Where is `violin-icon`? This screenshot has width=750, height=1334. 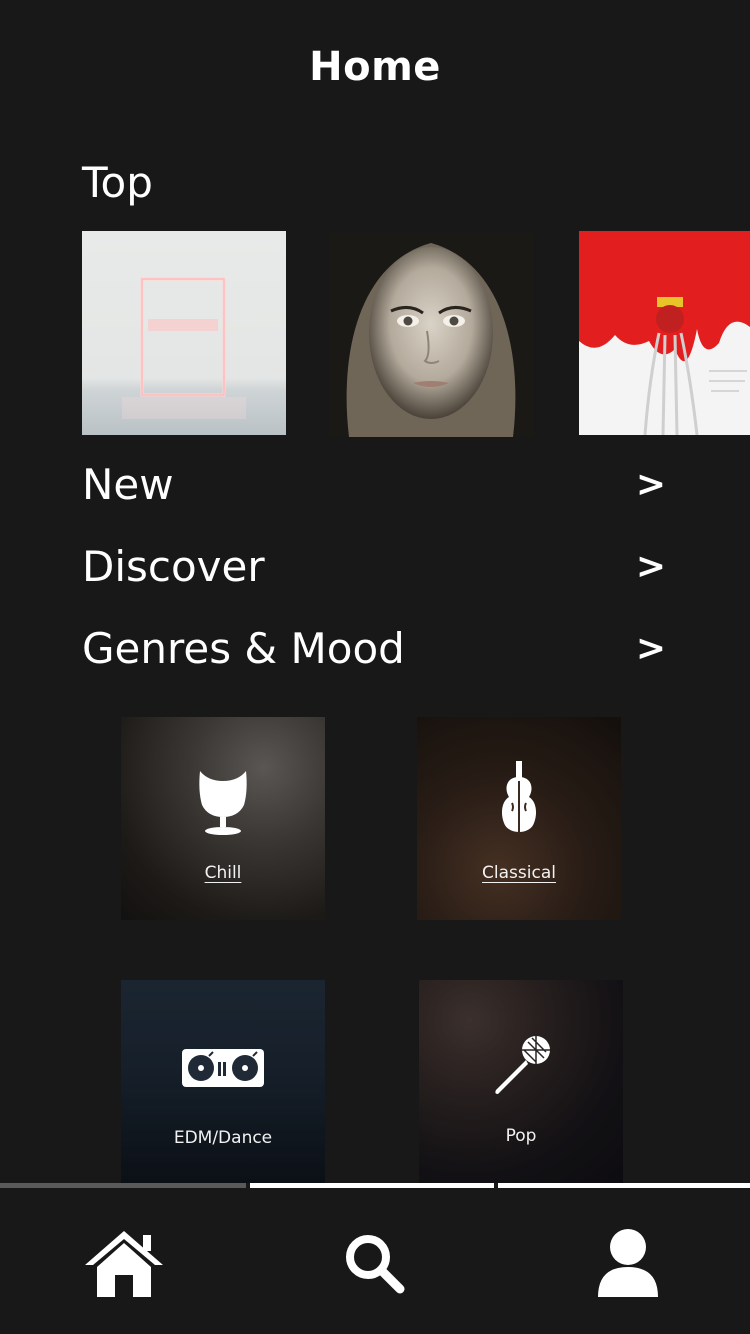
violin-icon is located at coordinates (519, 797).